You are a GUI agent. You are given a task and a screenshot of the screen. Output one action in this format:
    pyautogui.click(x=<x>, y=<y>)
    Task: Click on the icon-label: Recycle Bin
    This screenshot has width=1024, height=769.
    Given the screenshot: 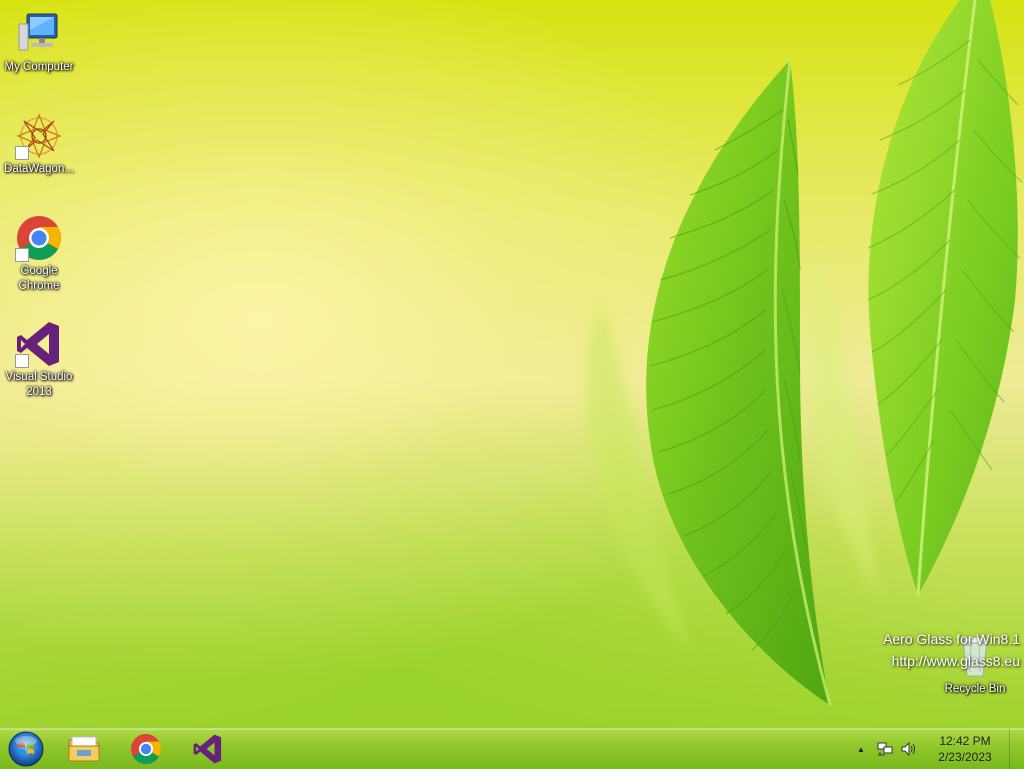 What is the action you would take?
    pyautogui.click(x=975, y=689)
    